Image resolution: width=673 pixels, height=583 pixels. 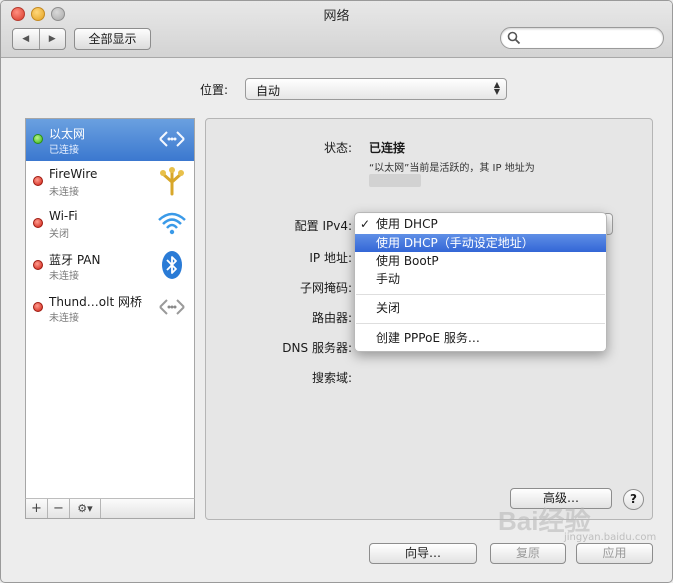 What do you see at coordinates (317, 348) in the screenshot?
I see `dns-server-label: DNS 服务器:` at bounding box center [317, 348].